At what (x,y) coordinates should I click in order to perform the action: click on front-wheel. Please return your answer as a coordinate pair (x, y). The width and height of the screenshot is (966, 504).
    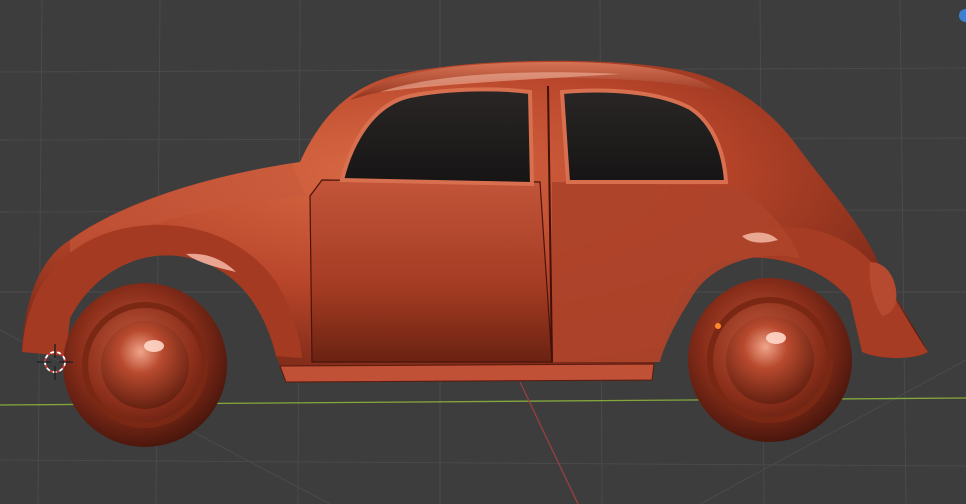
    Looking at the image, I should click on (145, 365).